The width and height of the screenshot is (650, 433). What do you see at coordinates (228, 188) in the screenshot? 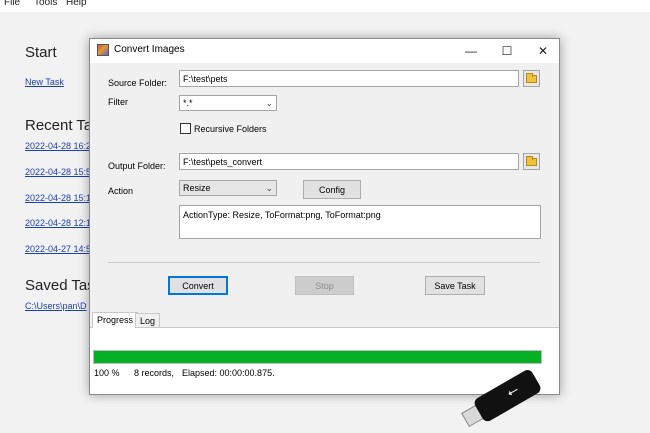
I see `action-select: Resize ⌄` at bounding box center [228, 188].